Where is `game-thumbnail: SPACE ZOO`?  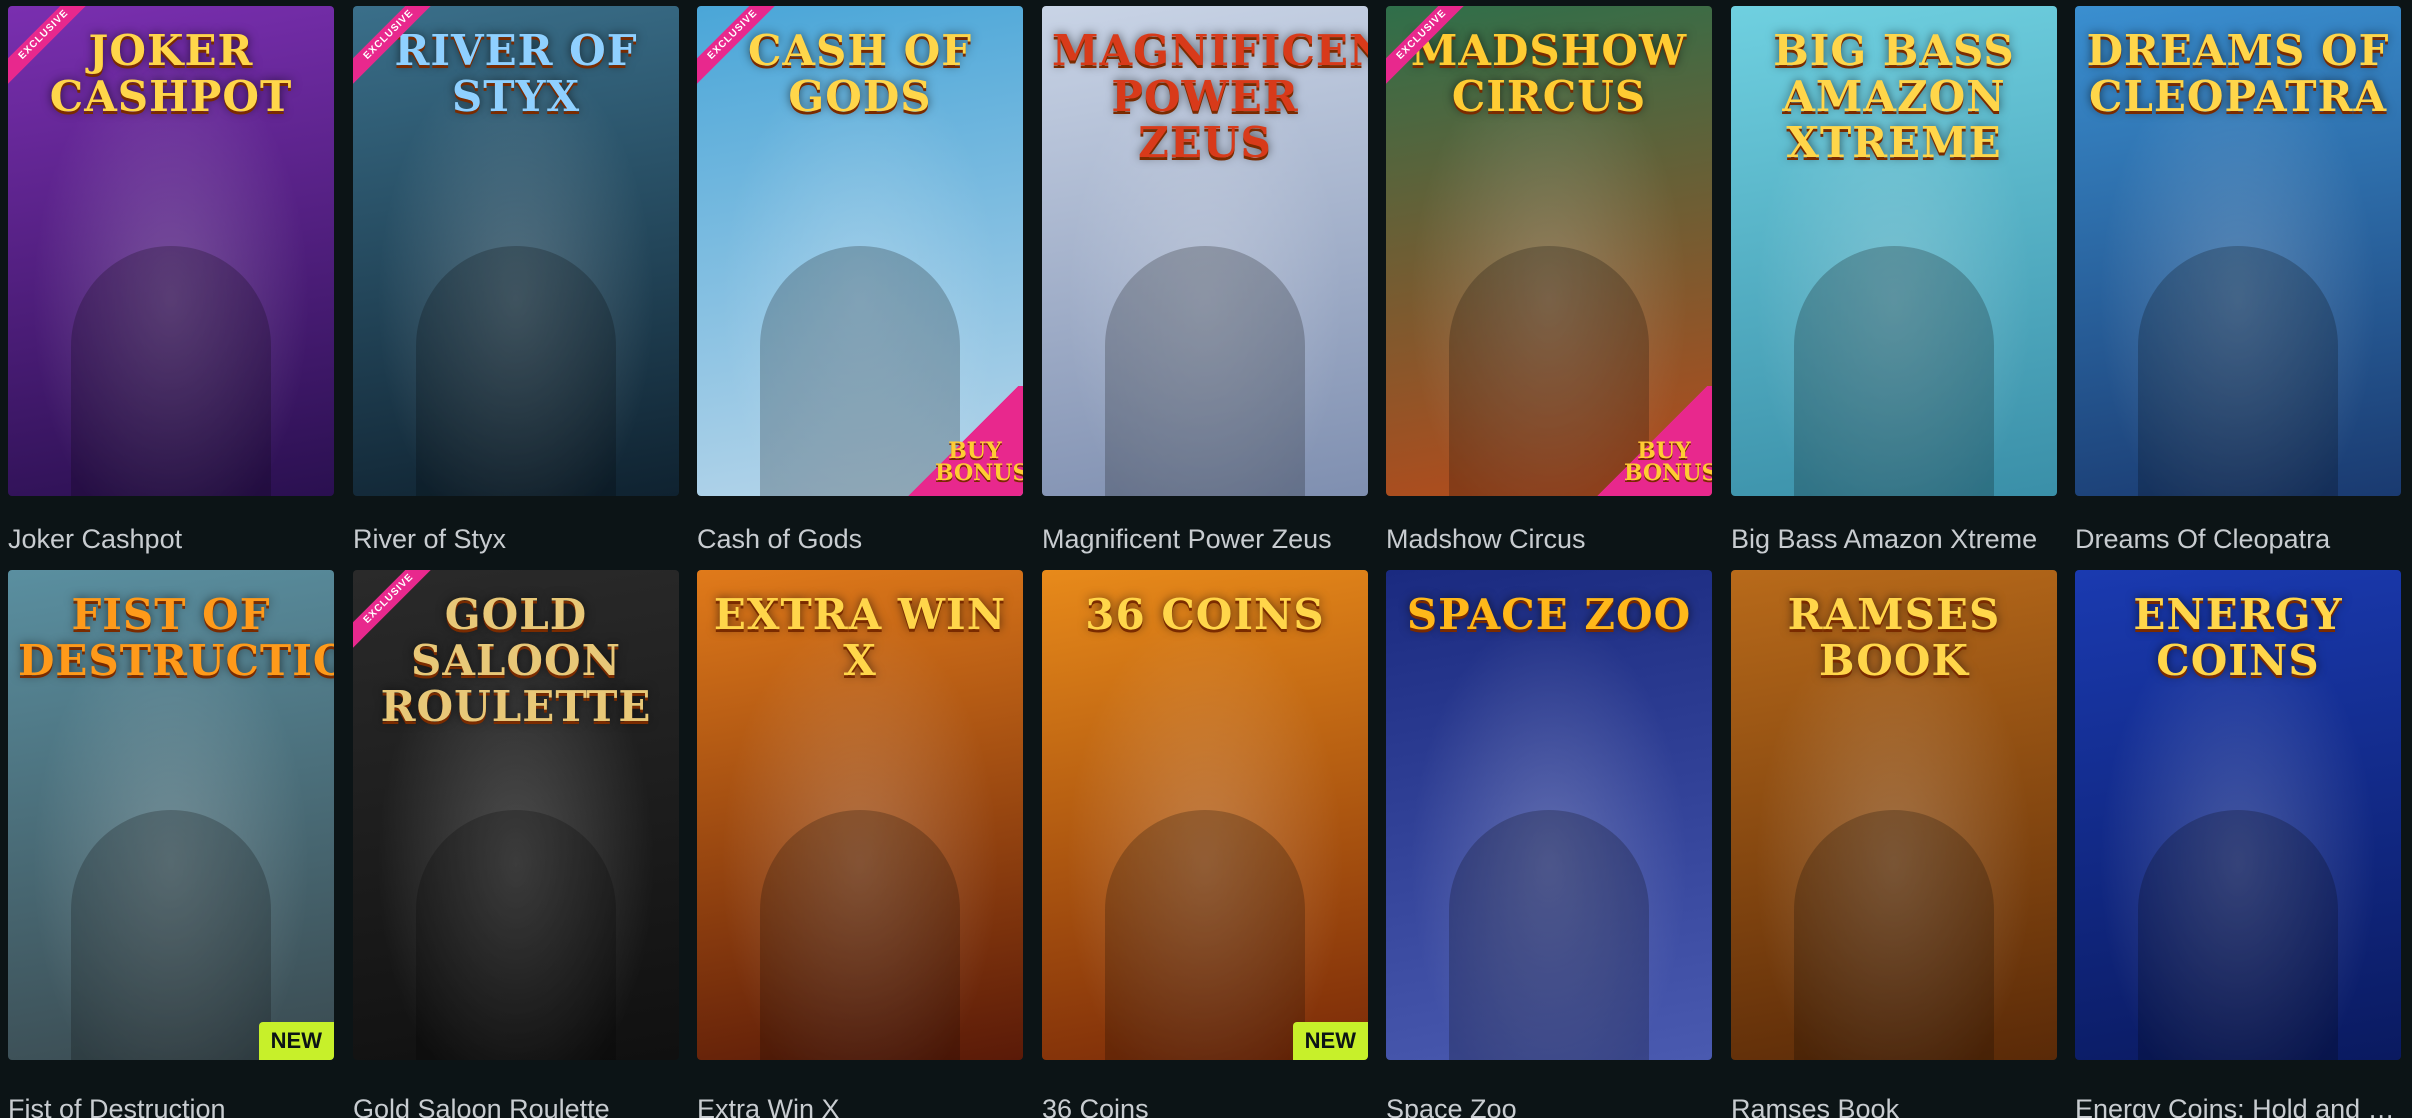
game-thumbnail: SPACE ZOO is located at coordinates (1549, 815).